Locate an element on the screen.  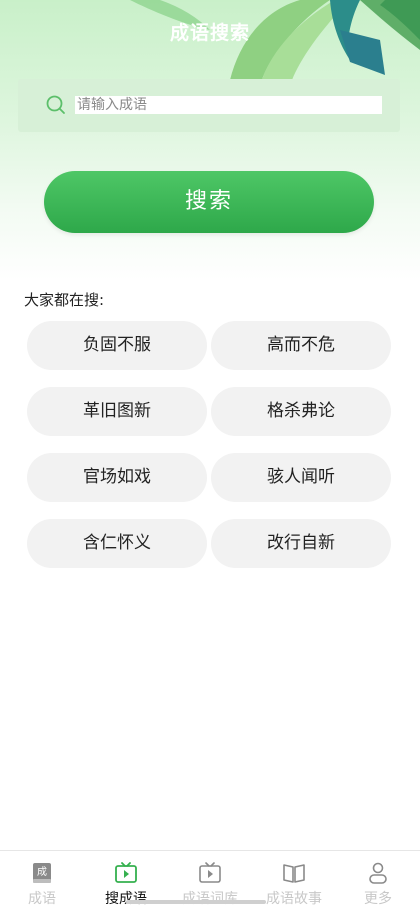
search-input is located at coordinates (228, 105).